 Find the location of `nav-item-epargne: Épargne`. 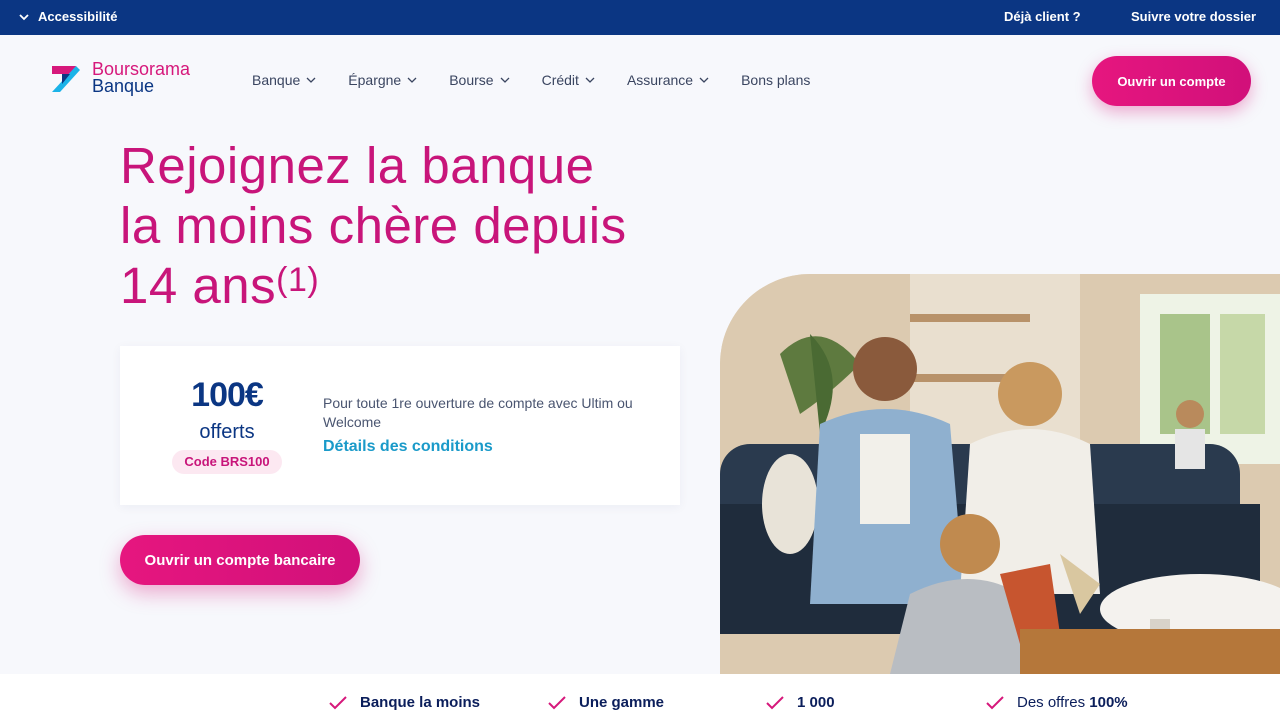

nav-item-epargne: Épargne is located at coordinates (382, 80).